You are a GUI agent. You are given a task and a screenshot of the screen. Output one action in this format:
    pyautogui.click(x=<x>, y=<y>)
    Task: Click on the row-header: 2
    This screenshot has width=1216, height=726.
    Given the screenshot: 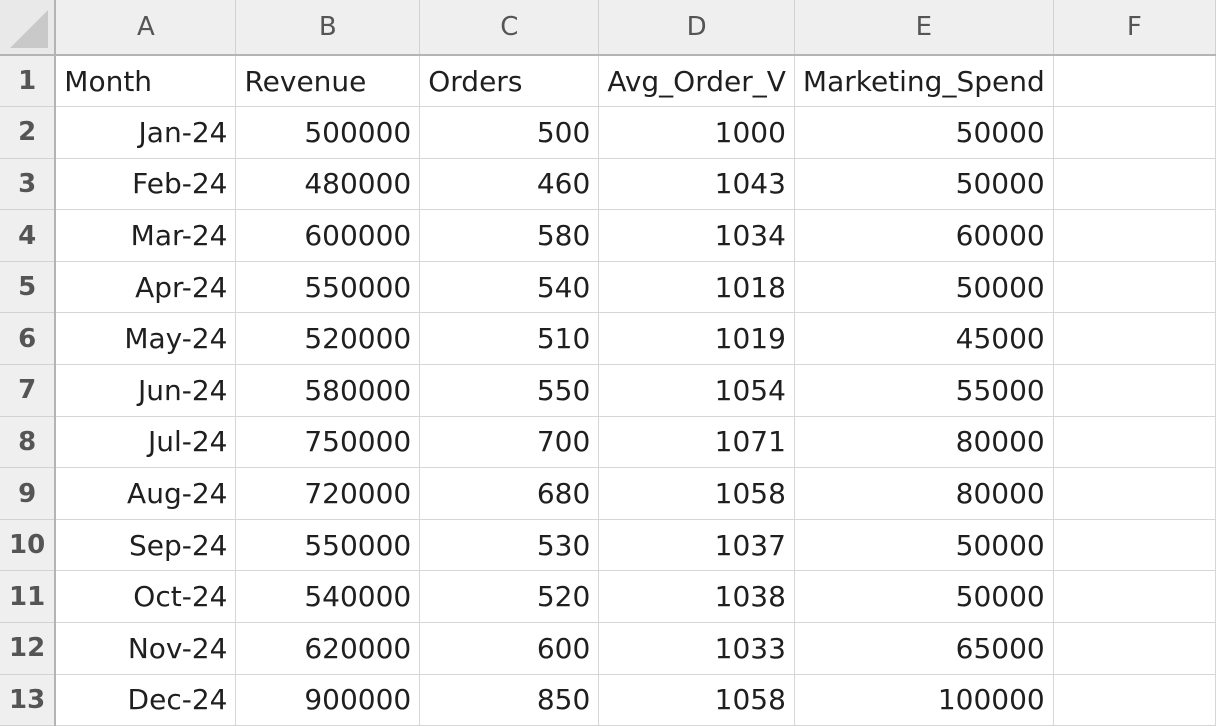 What is the action you would take?
    pyautogui.click(x=28, y=132)
    